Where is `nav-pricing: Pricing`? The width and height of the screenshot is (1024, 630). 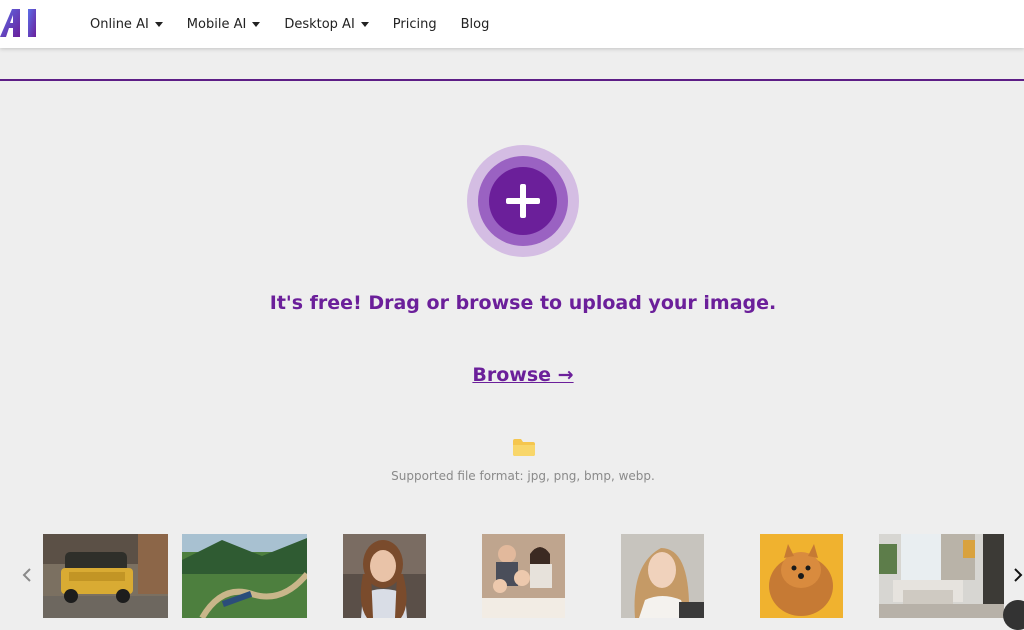
nav-pricing: Pricing is located at coordinates (415, 24).